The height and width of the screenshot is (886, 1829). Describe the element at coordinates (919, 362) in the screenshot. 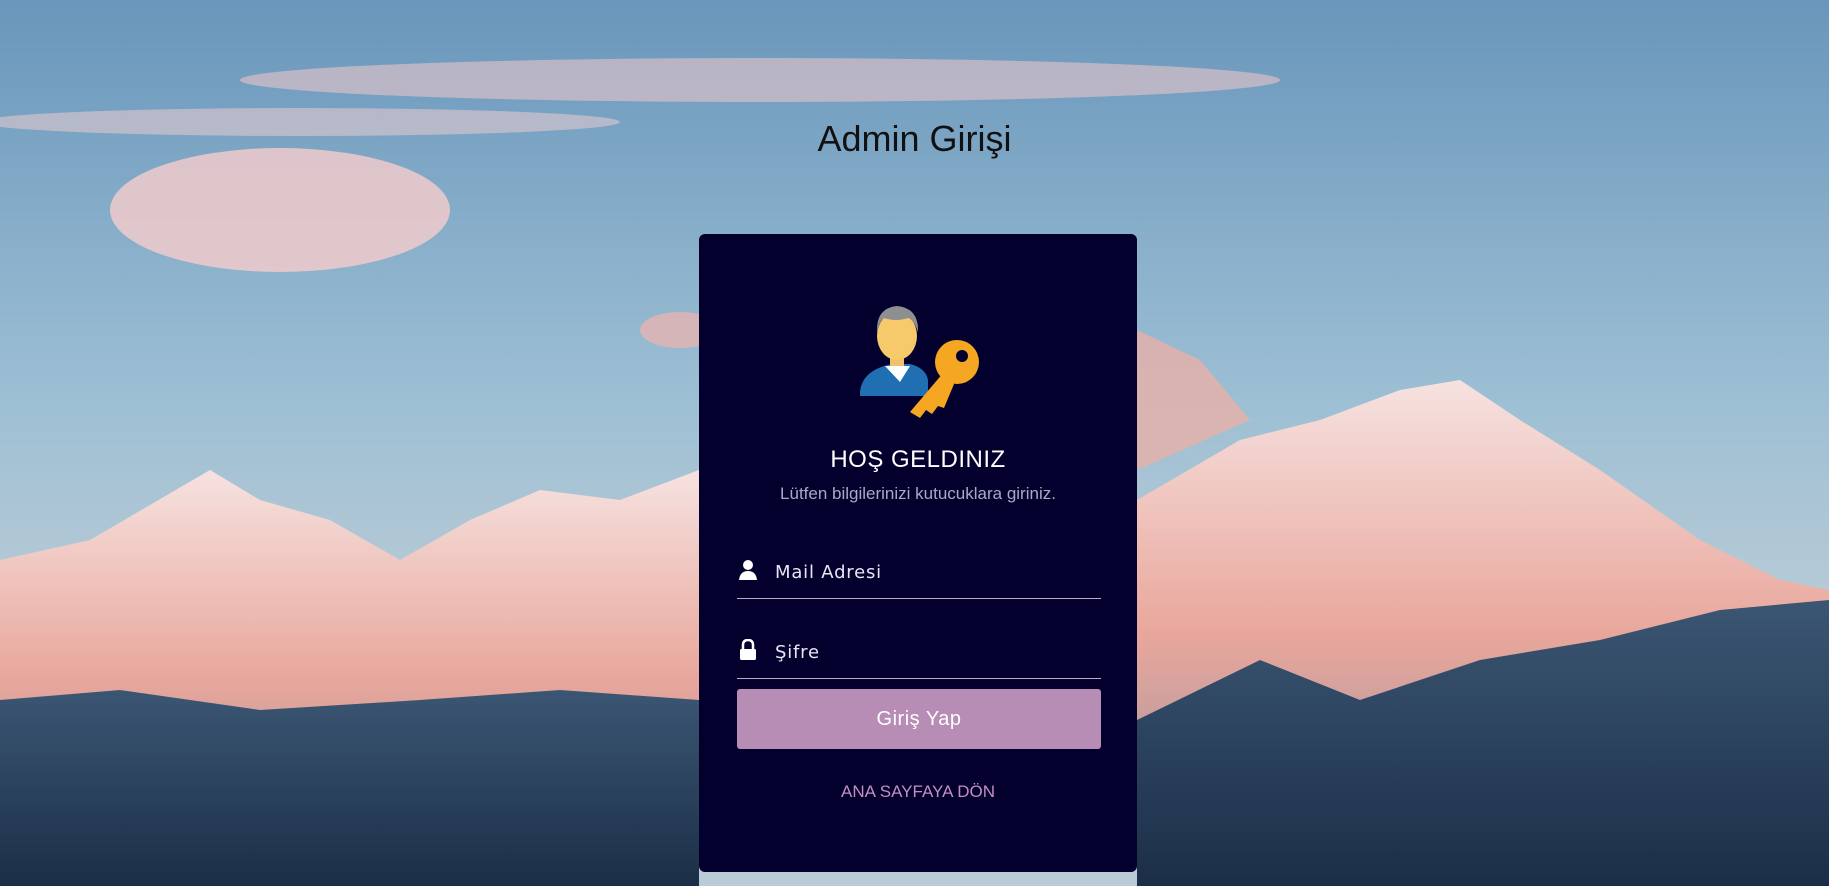

I see `admin-key-icon` at that location.